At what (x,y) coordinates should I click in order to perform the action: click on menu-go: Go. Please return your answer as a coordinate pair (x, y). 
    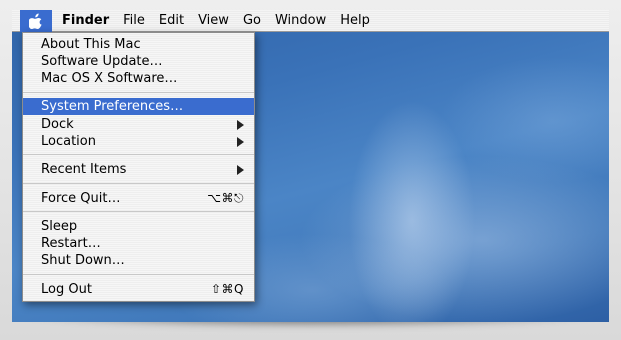
    Looking at the image, I should click on (252, 21).